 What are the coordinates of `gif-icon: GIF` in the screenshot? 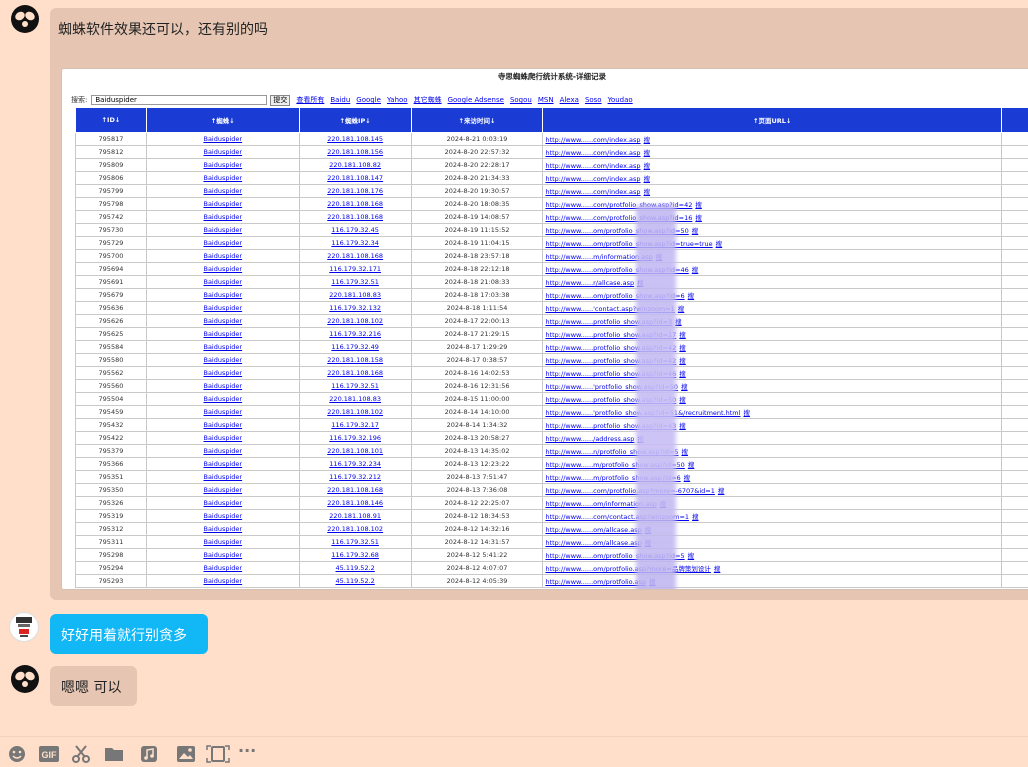 It's located at (49, 753).